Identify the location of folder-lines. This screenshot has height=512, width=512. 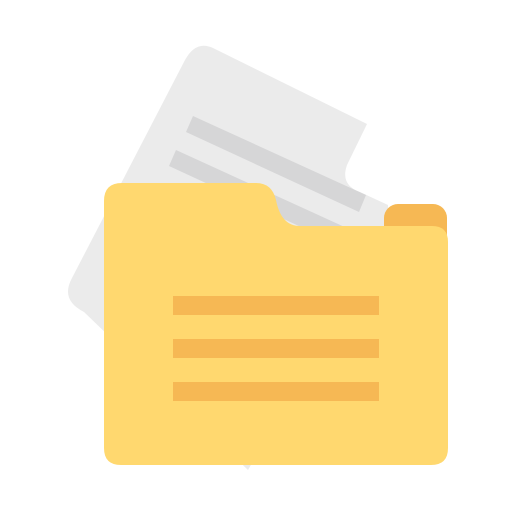
(276, 348).